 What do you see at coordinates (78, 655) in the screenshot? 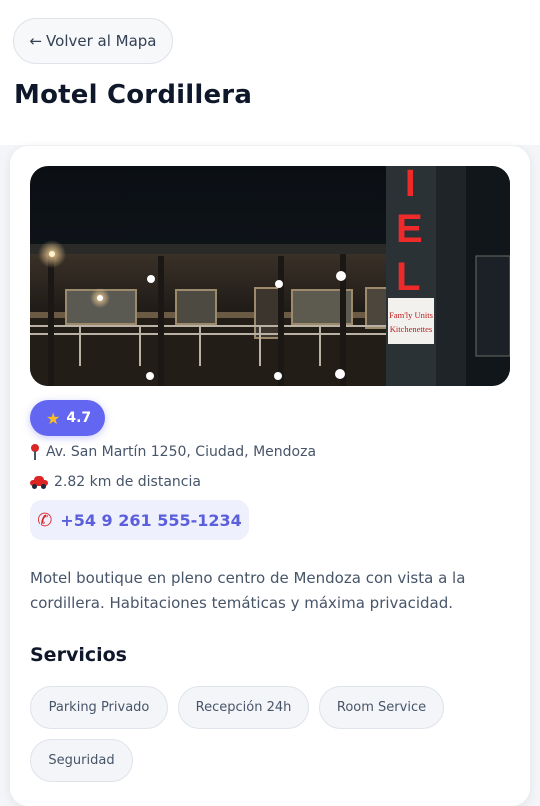
I see `services-title: Servicios` at bounding box center [78, 655].